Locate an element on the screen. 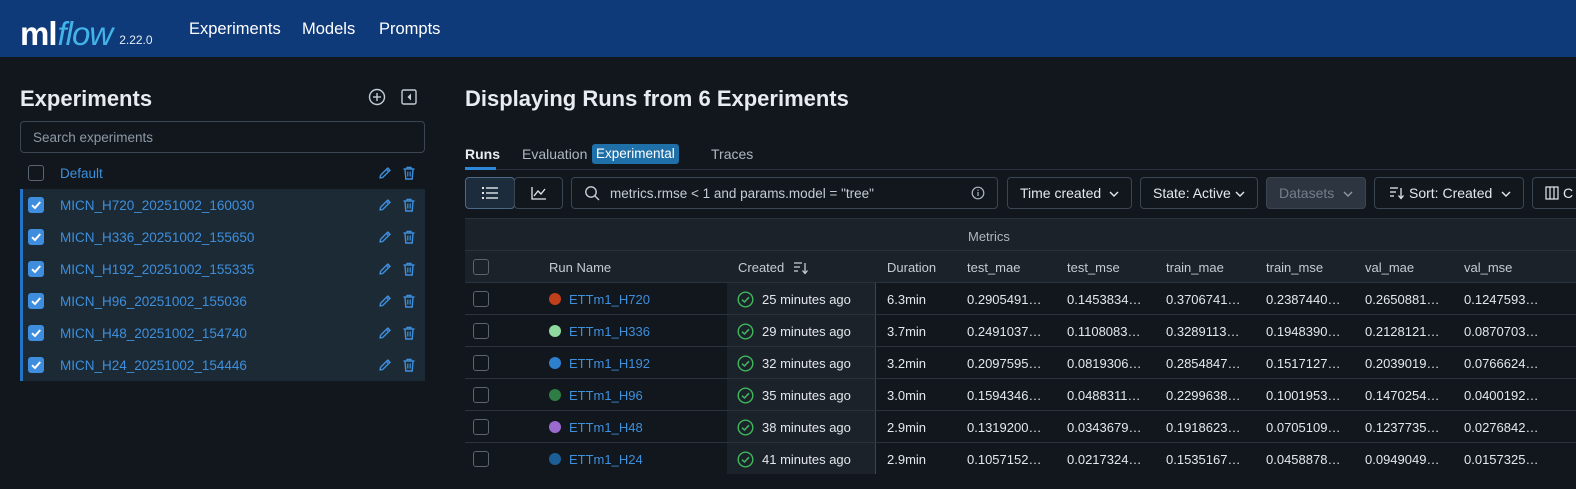  duration-cell: 2.9min is located at coordinates (907, 427).